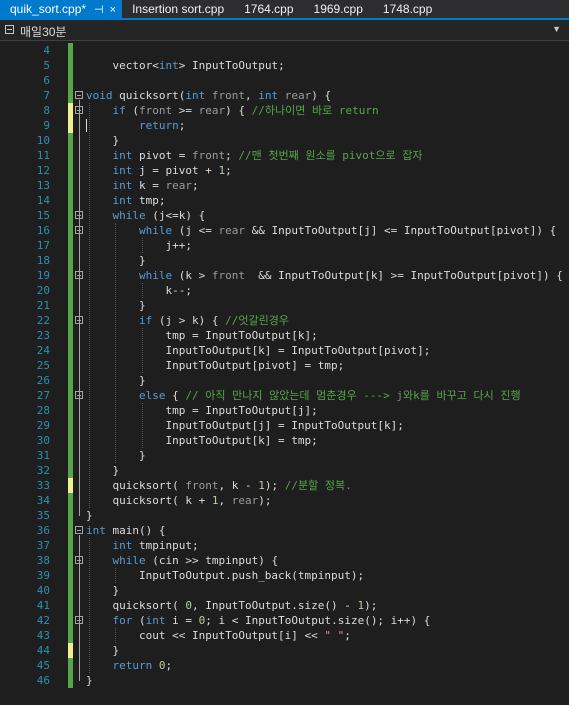 Image resolution: width=569 pixels, height=705 pixels. Describe the element at coordinates (43, 215) in the screenshot. I see `line-number: 15` at that location.